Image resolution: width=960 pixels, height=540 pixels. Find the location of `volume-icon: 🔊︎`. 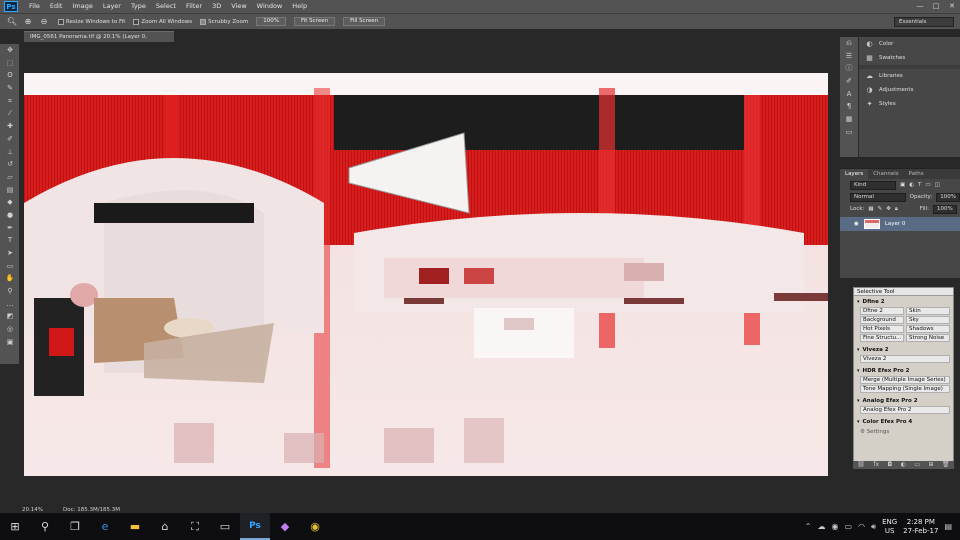

volume-icon: 🔊︎ is located at coordinates (873, 527).